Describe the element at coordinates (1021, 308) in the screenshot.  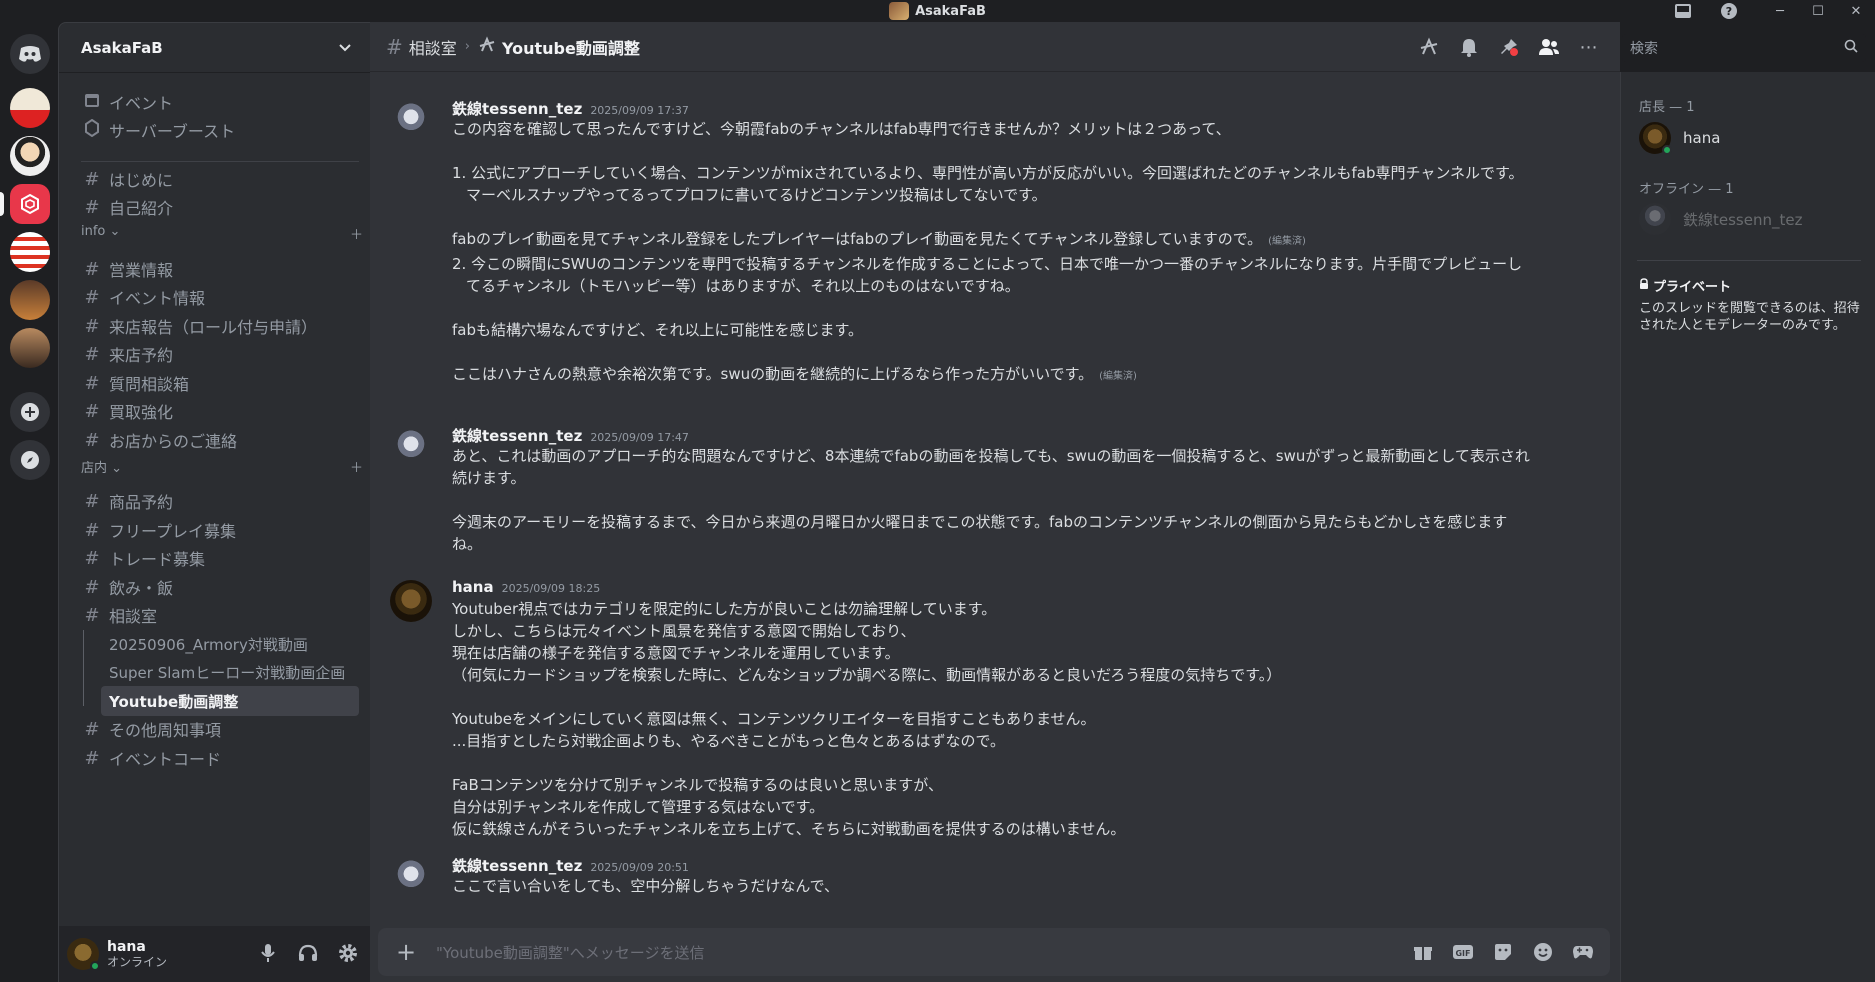
I see `message-line` at that location.